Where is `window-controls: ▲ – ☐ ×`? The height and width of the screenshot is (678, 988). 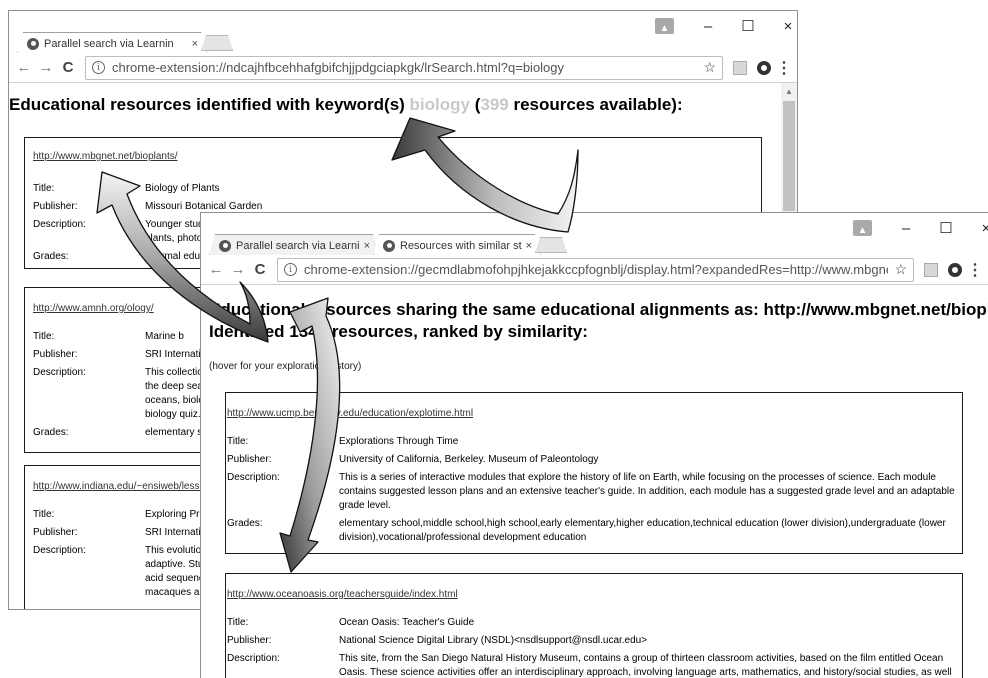 window-controls: ▲ – ☐ × is located at coordinates (726, 26).